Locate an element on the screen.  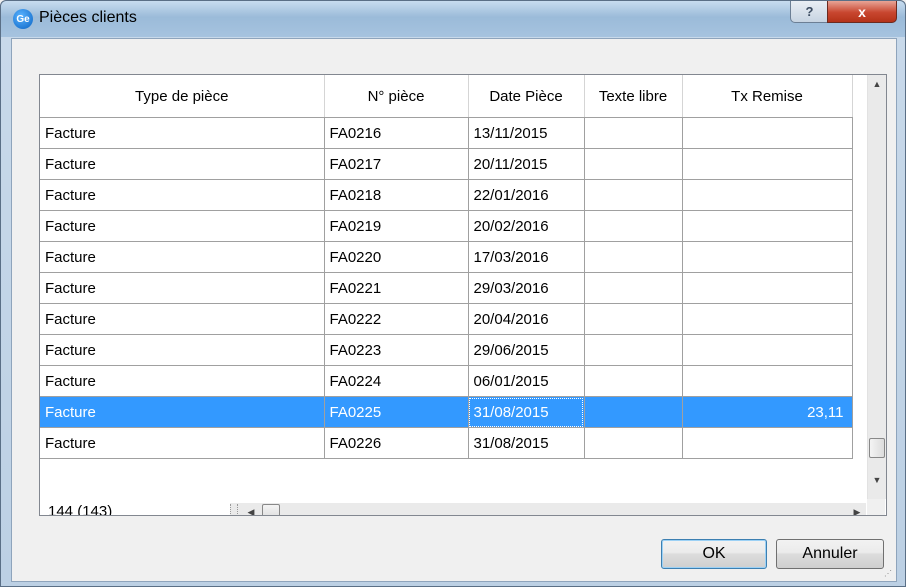
help-button: ? is located at coordinates (809, 12).